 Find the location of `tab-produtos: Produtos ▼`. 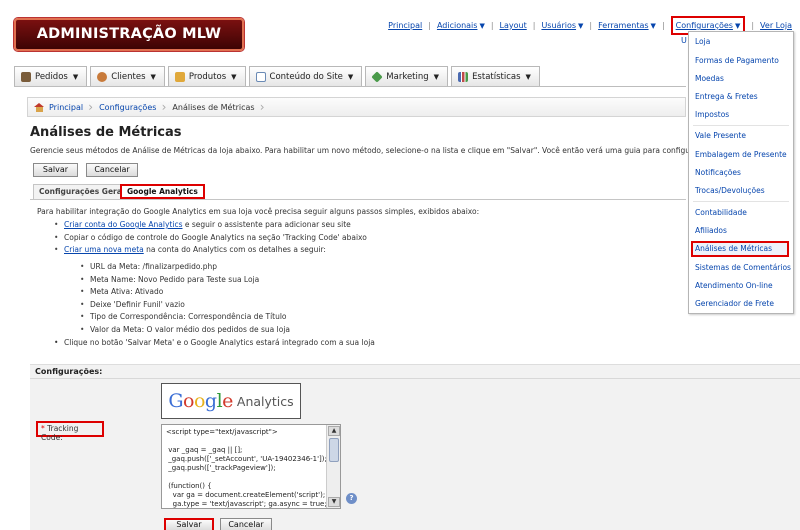

tab-produtos: Produtos ▼ is located at coordinates (206, 76).